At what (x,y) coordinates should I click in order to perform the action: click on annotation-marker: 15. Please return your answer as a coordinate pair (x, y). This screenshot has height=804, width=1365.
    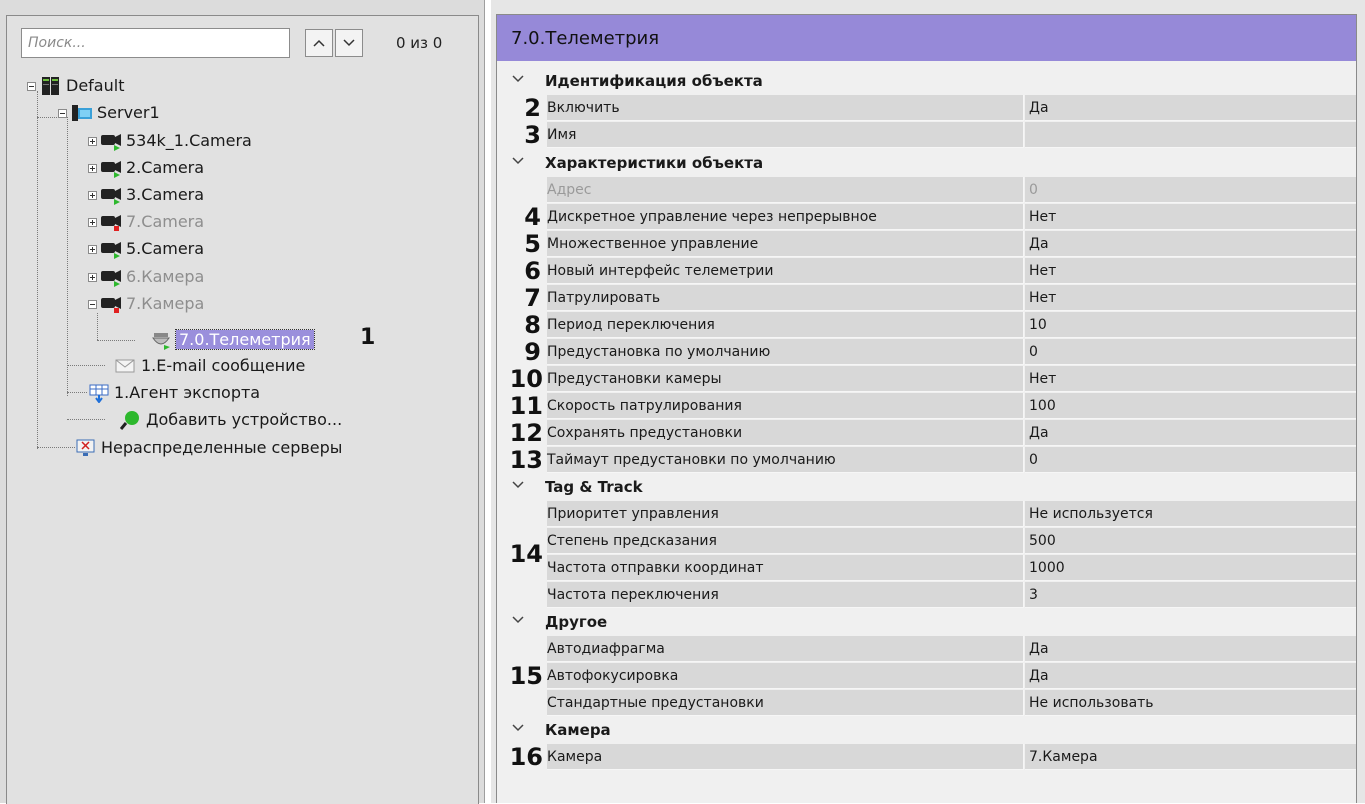
    Looking at the image, I should click on (526, 676).